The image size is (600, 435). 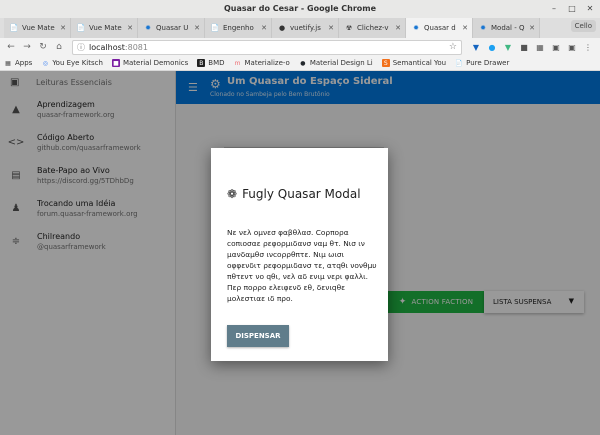 I want to click on bookmark-item: ● Material Design Li, so click(x=336, y=63).